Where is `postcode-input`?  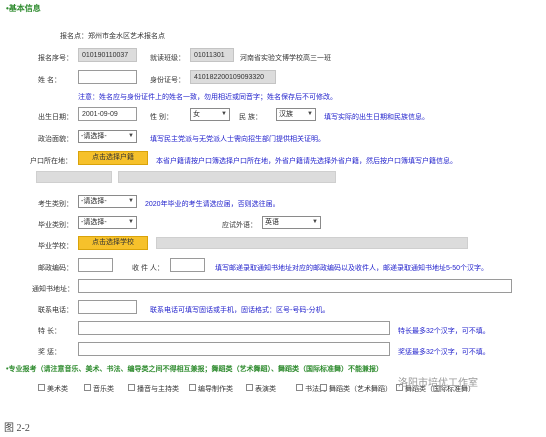
postcode-input is located at coordinates (95, 265).